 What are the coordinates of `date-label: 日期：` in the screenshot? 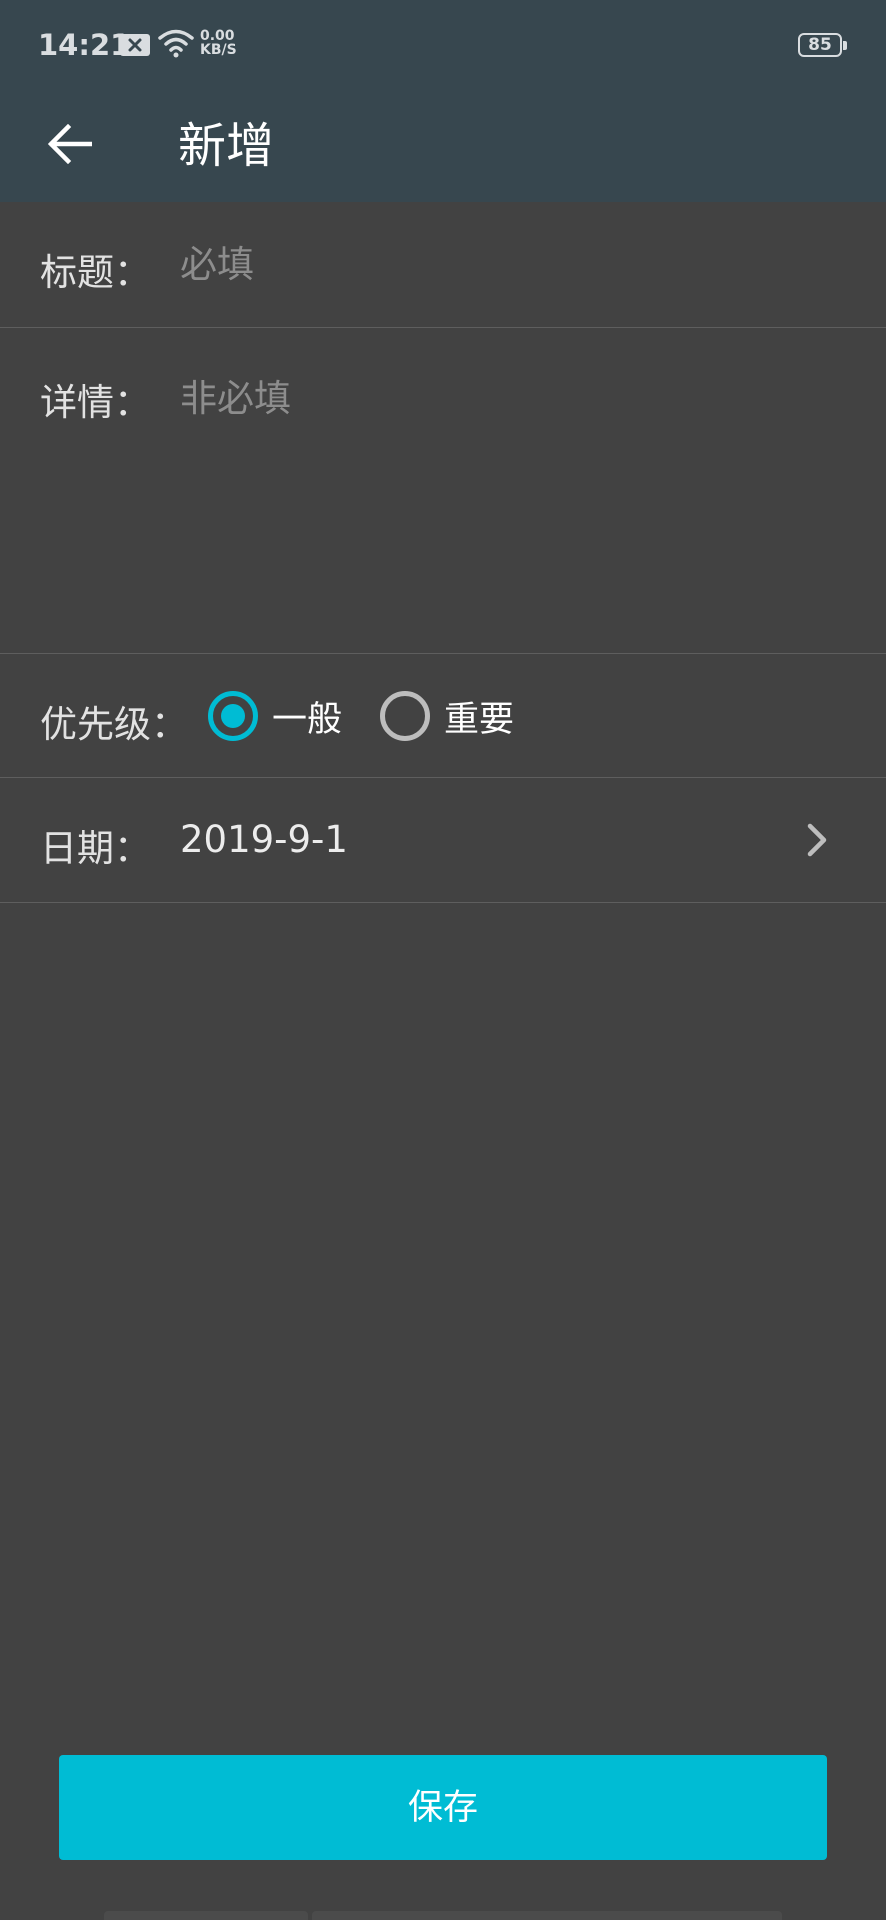 It's located at (95, 848).